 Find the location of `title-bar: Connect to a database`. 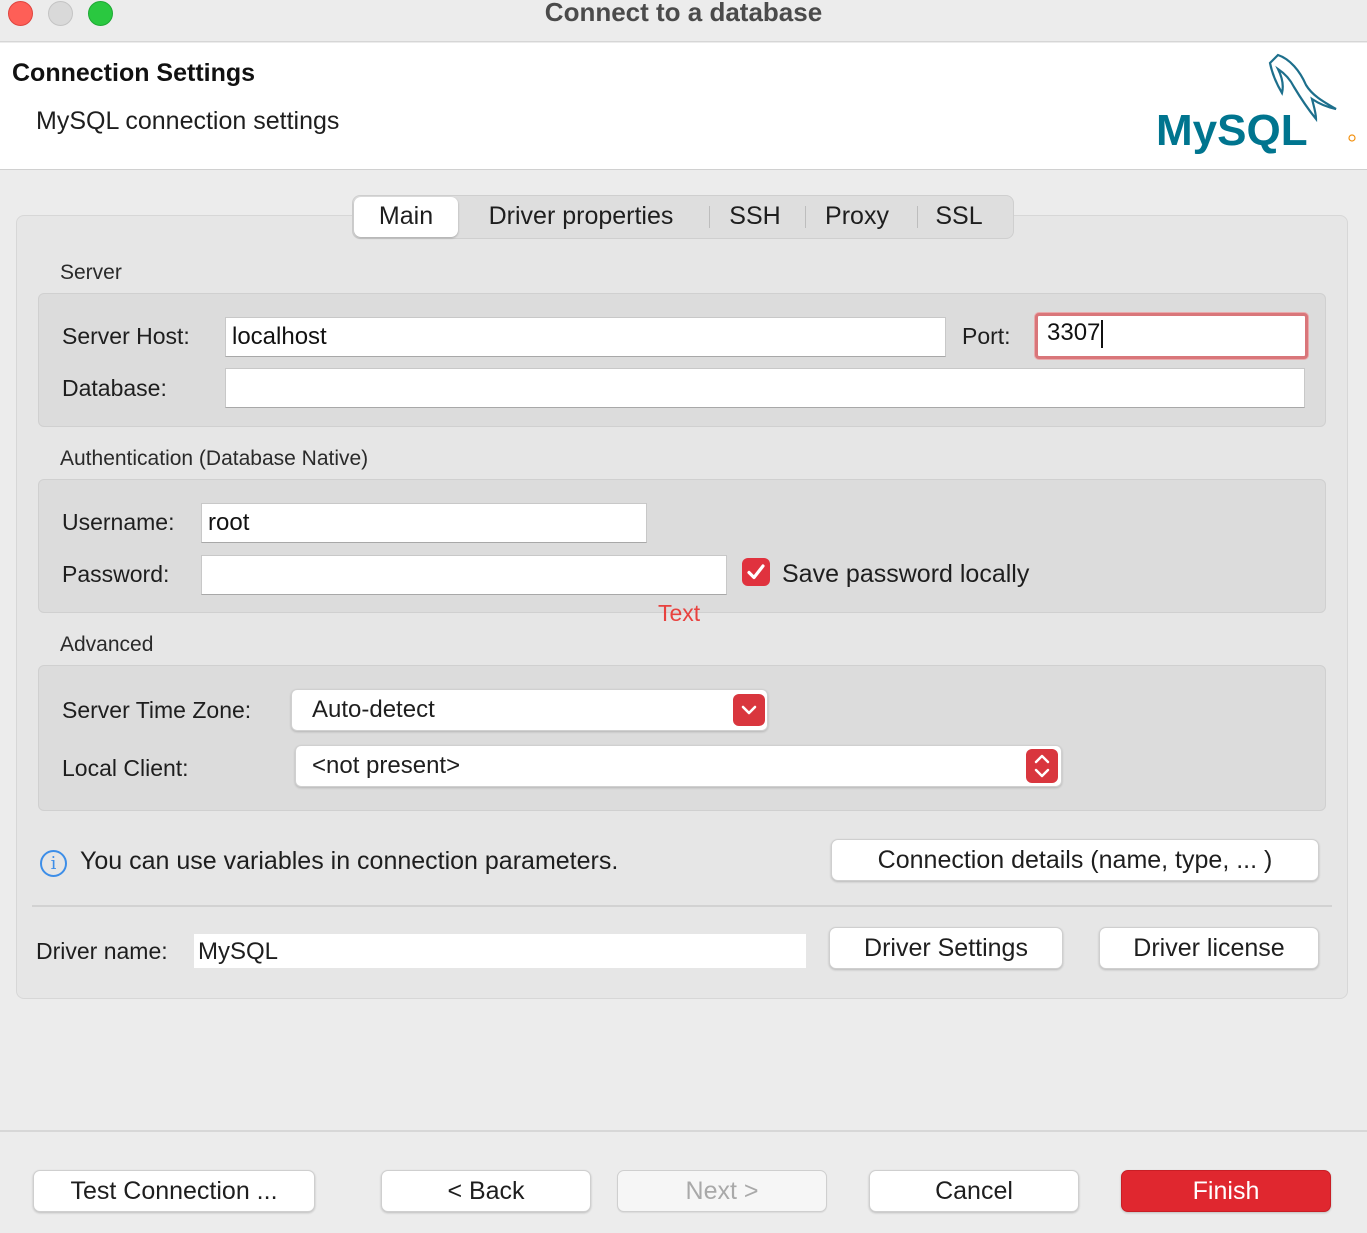

title-bar: Connect to a database is located at coordinates (683, 21).